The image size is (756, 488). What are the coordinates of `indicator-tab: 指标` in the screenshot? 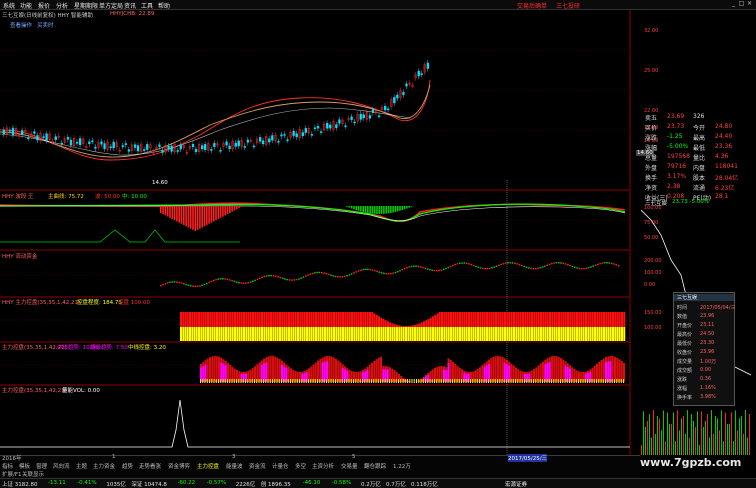 It's located at (7, 466).